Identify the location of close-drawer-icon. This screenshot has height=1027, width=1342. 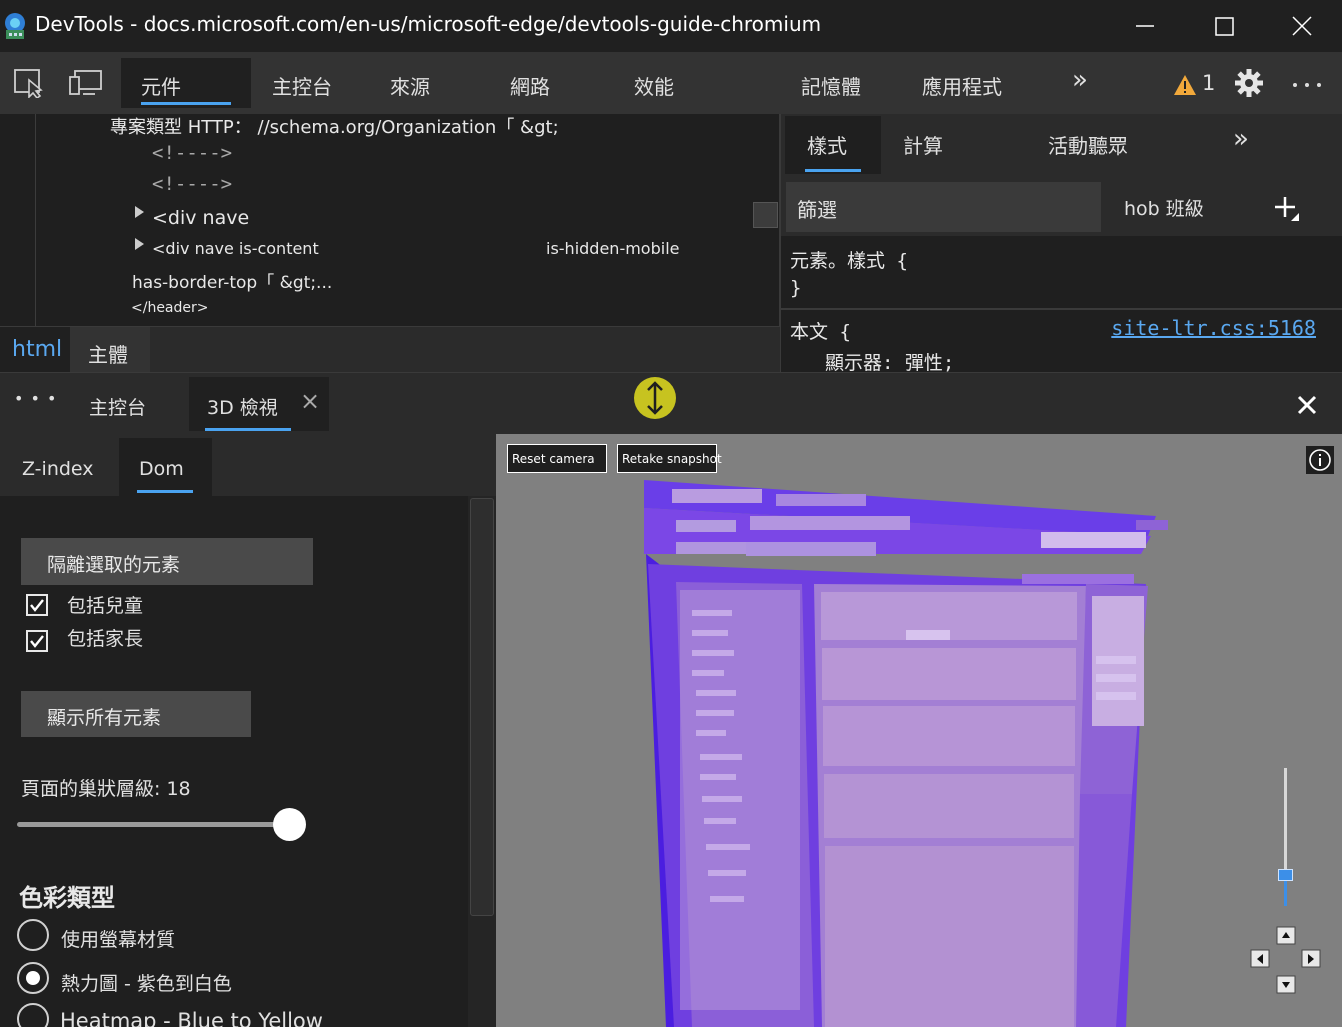
(1307, 405).